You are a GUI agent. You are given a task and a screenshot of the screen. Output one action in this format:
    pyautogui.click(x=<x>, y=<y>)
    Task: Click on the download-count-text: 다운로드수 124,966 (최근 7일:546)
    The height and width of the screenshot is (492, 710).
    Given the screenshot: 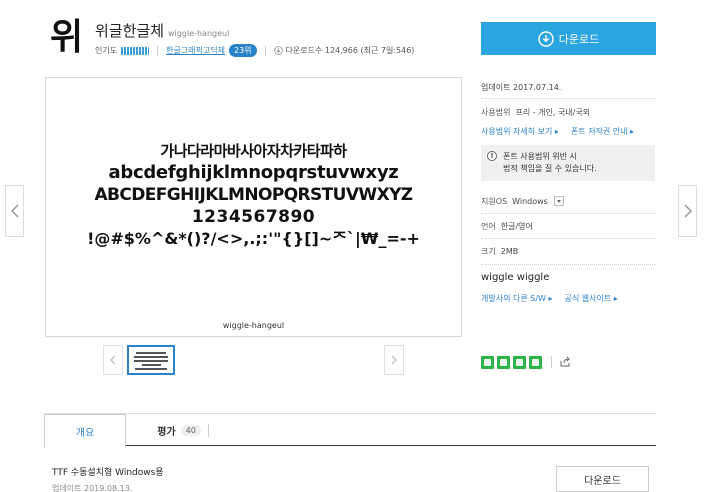 What is the action you would take?
    pyautogui.click(x=350, y=50)
    